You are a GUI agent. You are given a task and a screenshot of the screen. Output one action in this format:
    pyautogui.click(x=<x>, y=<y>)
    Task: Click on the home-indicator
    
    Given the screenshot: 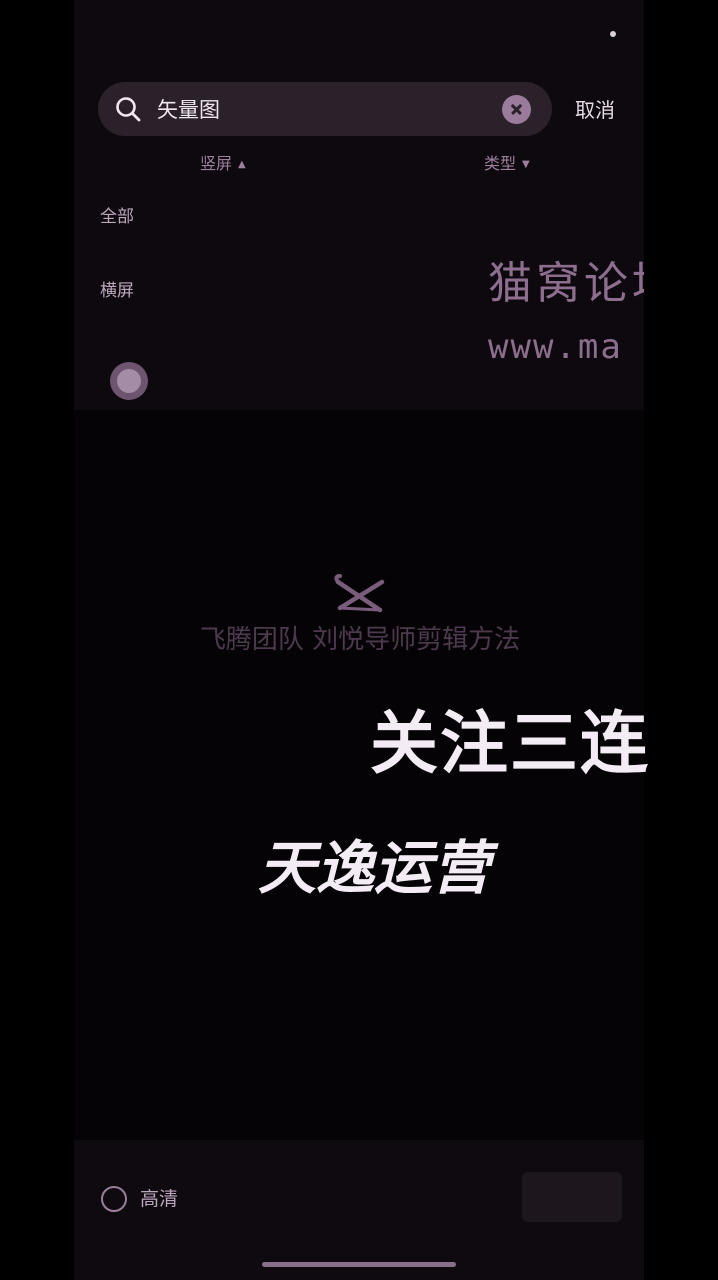 What is the action you would take?
    pyautogui.click(x=359, y=1264)
    